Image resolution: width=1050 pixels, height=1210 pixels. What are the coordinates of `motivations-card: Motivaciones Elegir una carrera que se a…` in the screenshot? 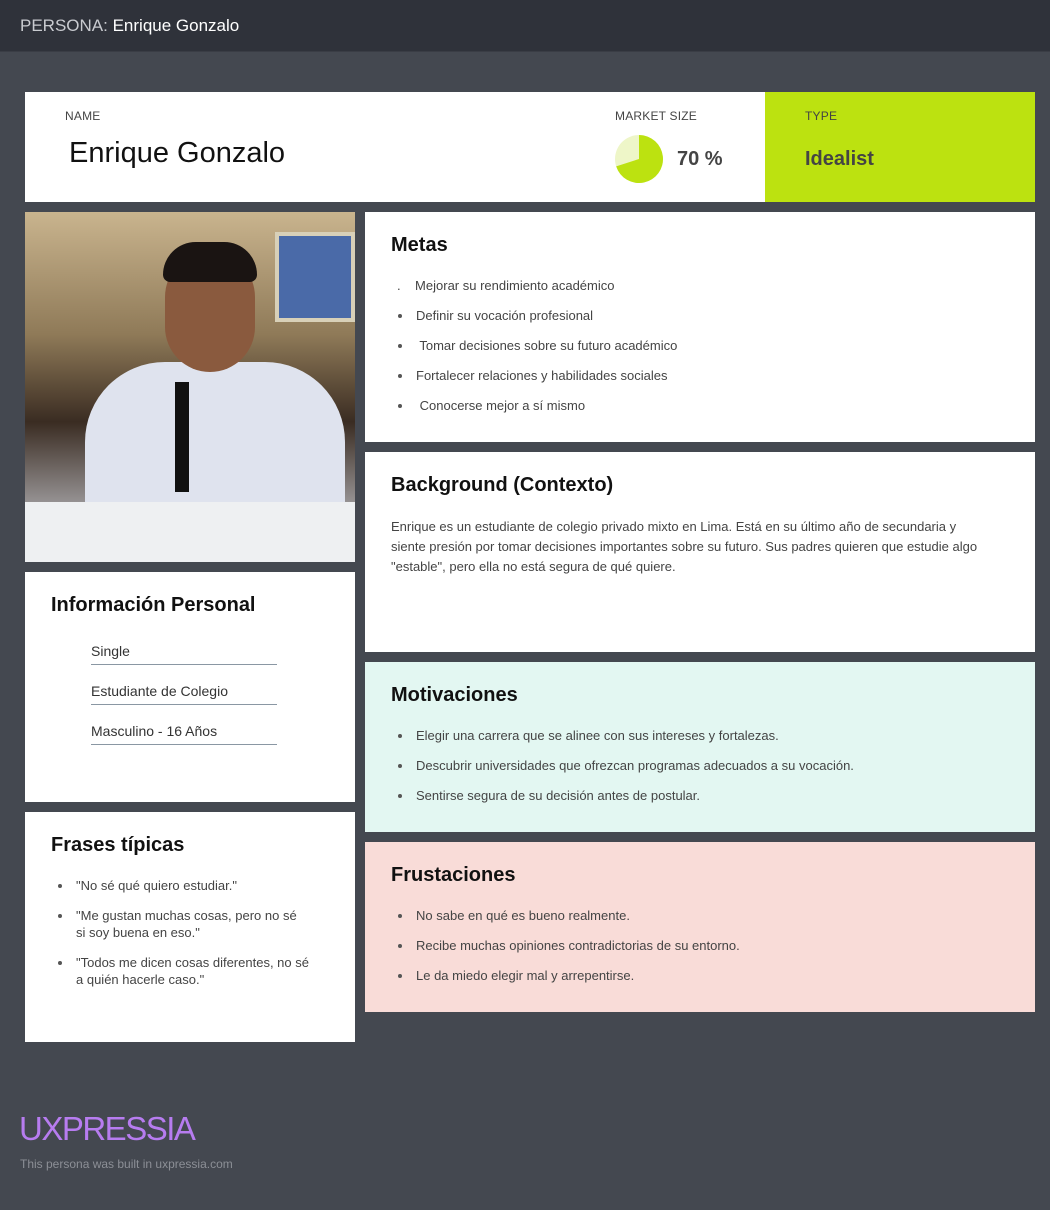 It's located at (700, 747).